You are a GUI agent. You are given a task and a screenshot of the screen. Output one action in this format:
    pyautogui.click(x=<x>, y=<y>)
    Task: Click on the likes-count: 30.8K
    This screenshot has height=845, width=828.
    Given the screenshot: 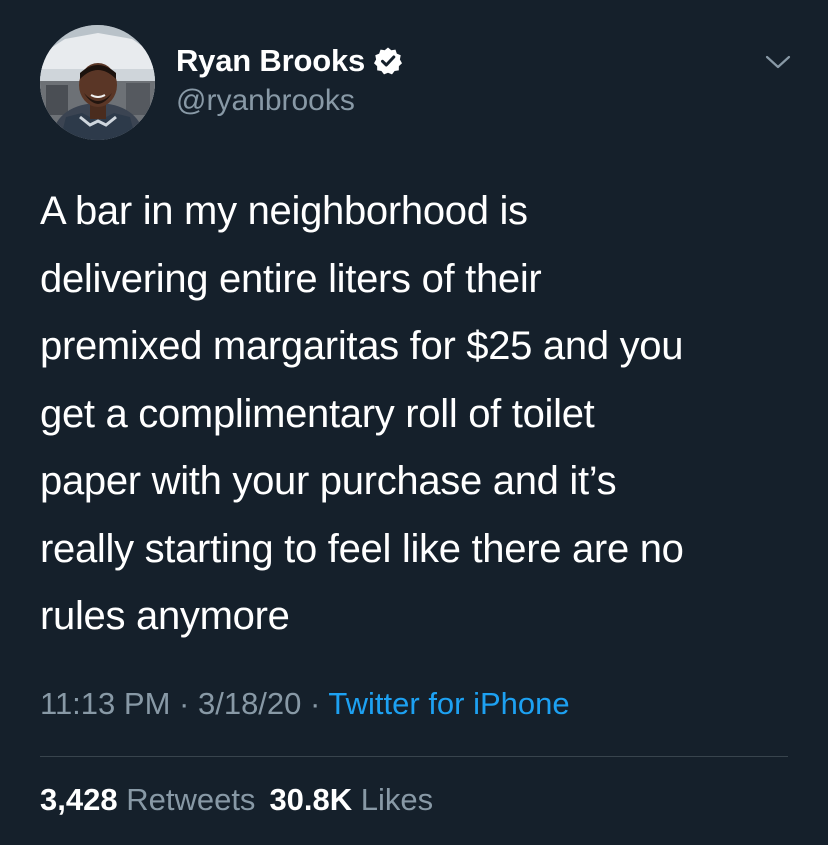 What is the action you would take?
    pyautogui.click(x=311, y=799)
    